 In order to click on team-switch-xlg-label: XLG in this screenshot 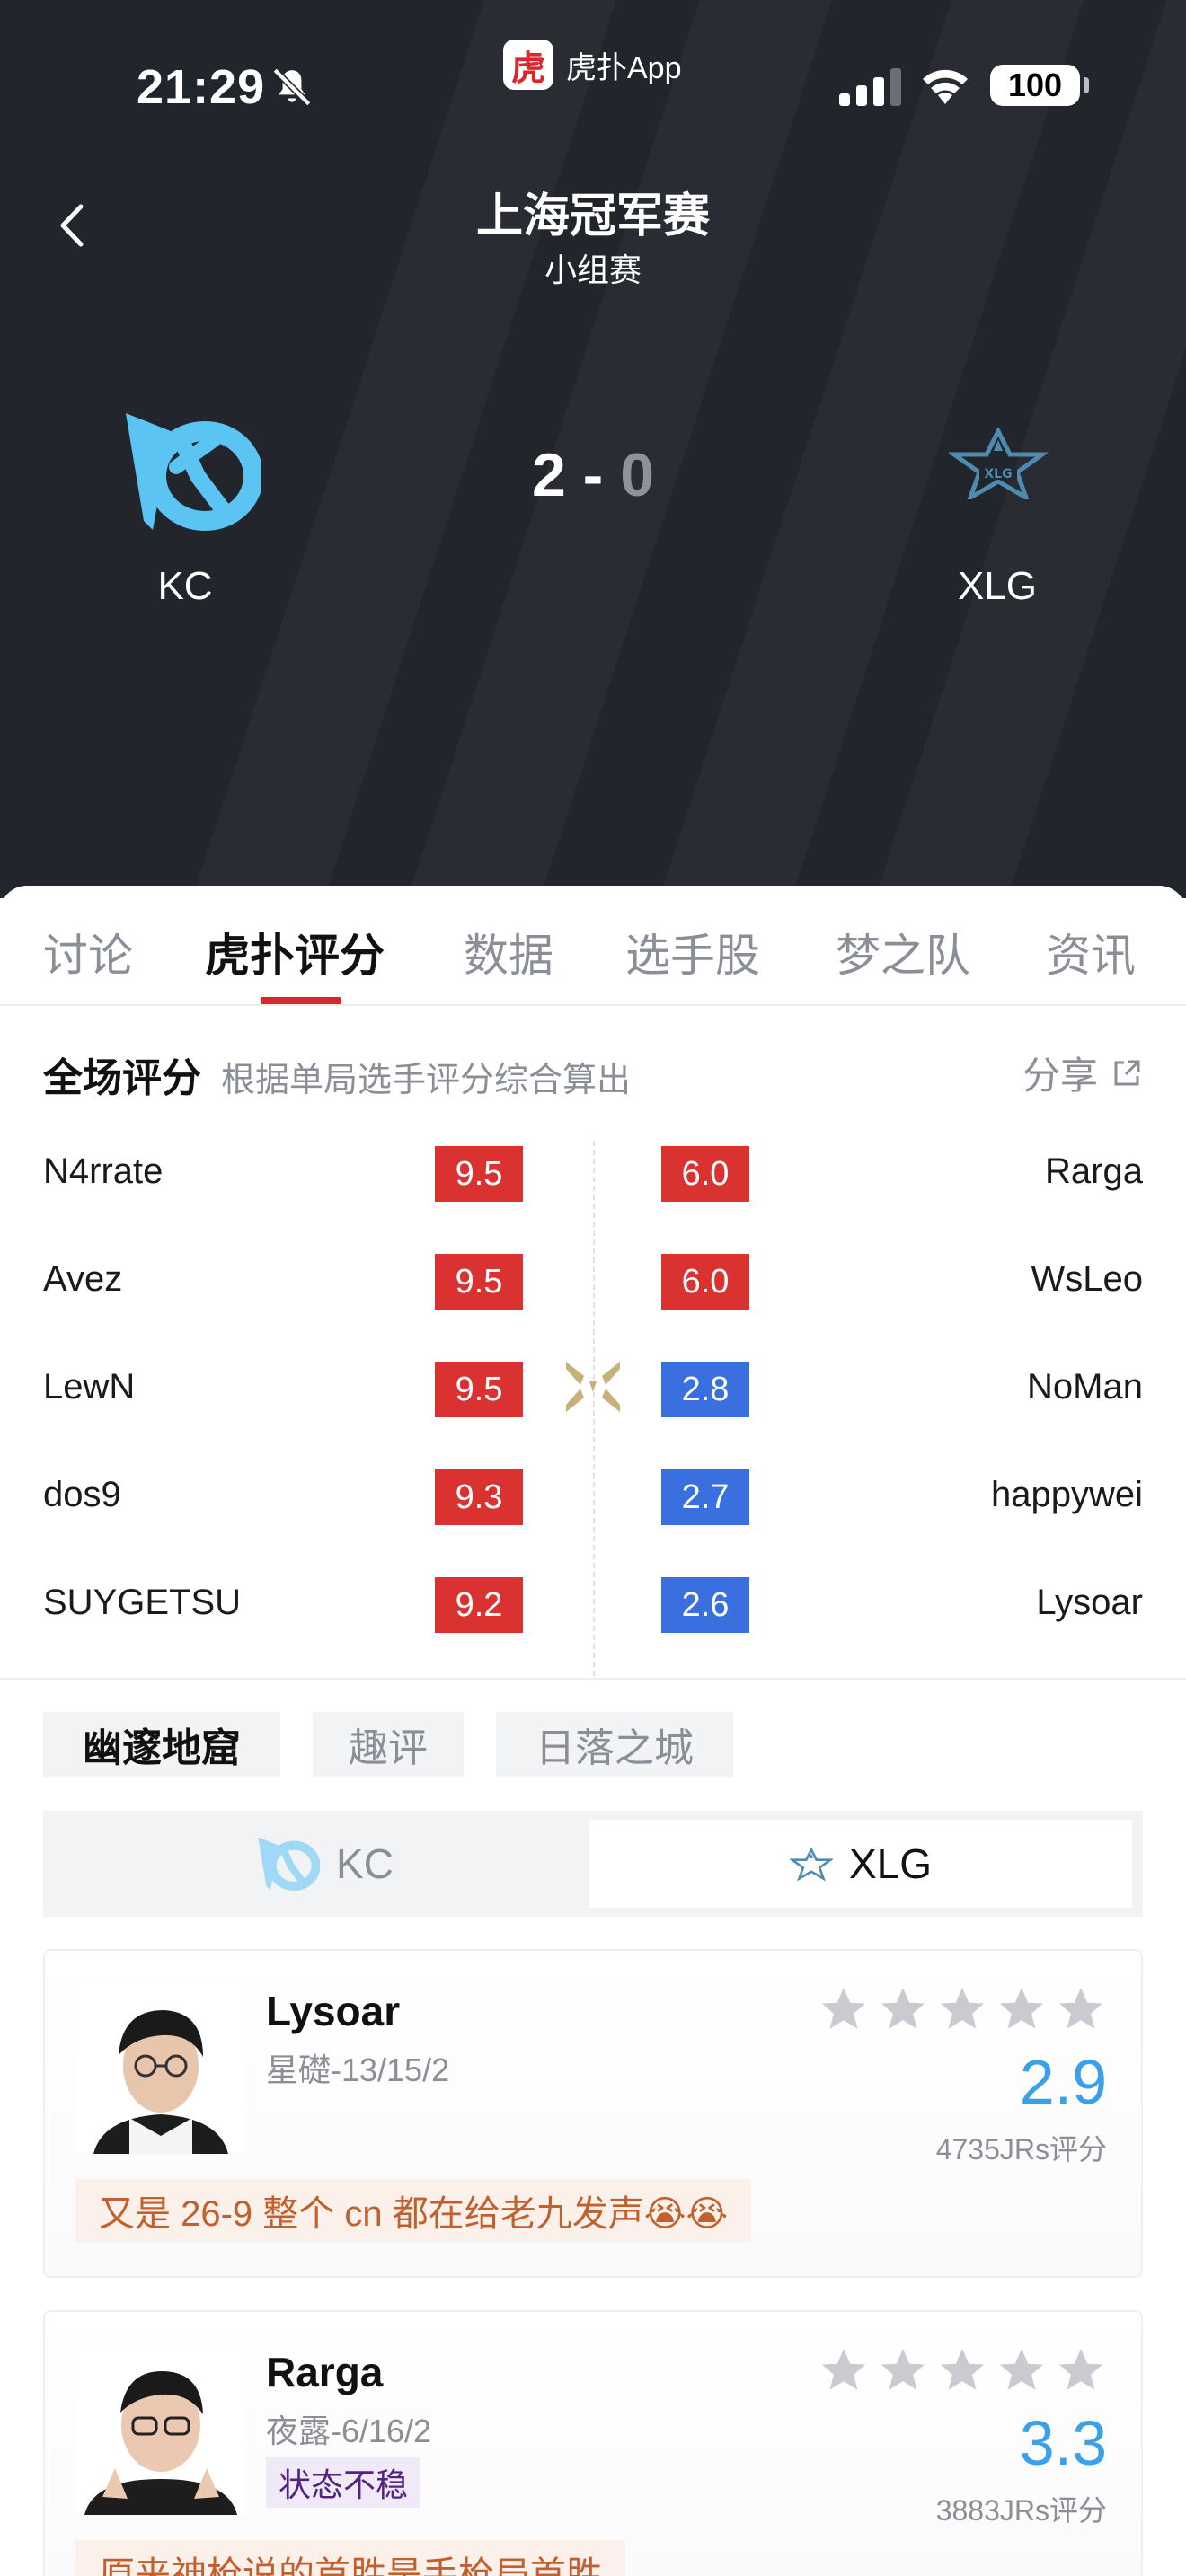, I will do `click(890, 1863)`.